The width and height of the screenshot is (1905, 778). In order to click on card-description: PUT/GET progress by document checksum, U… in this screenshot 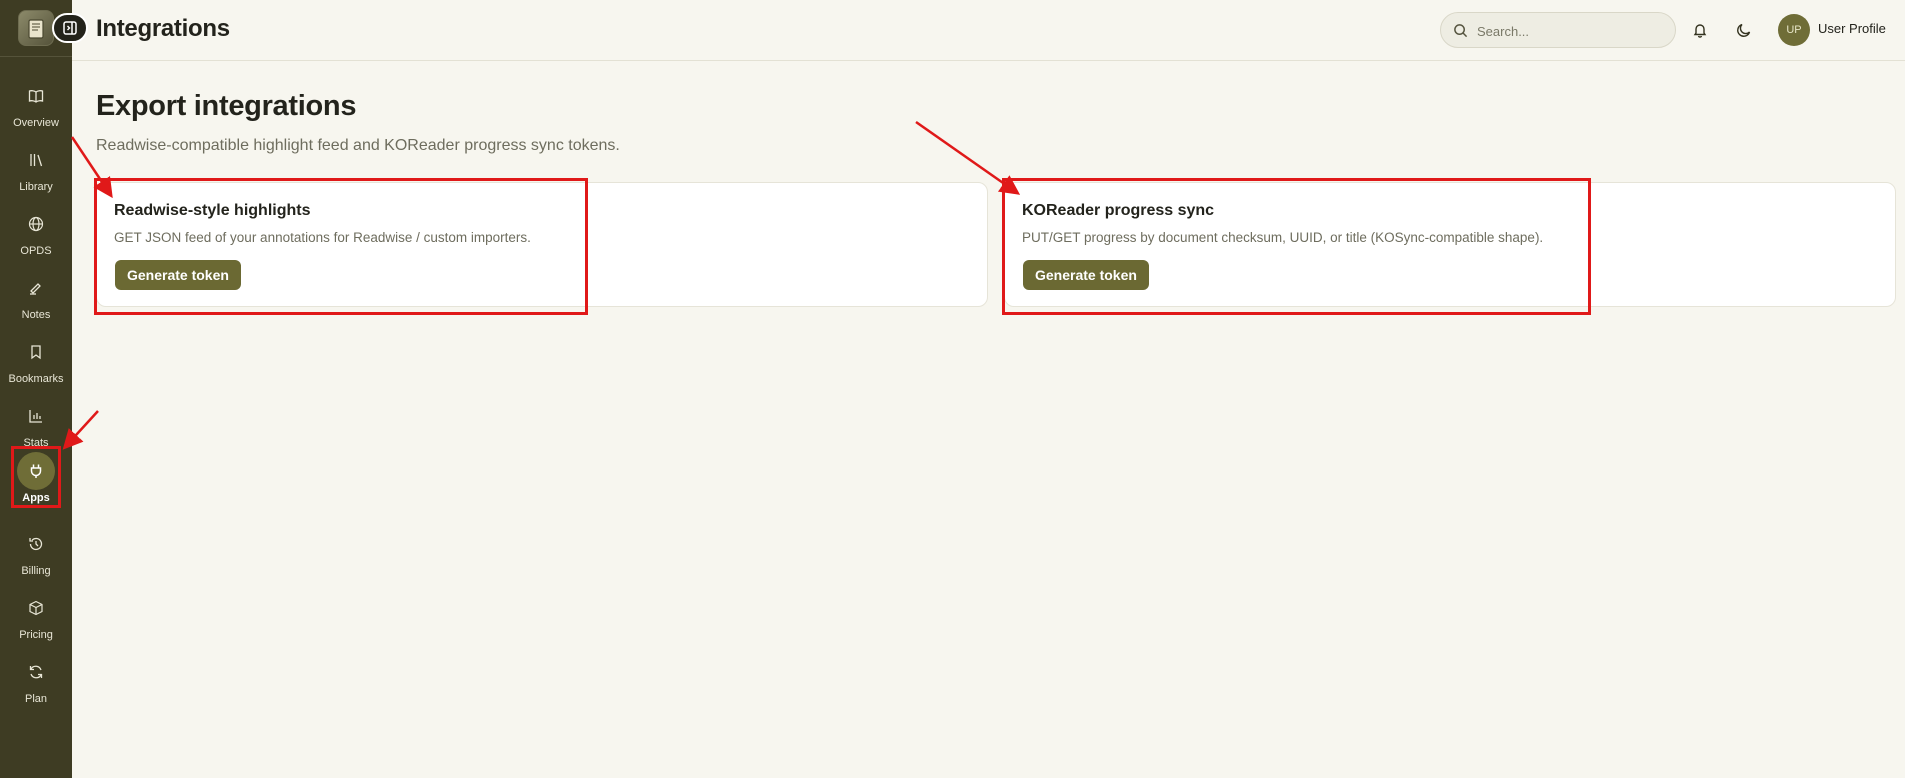, I will do `click(1283, 237)`.